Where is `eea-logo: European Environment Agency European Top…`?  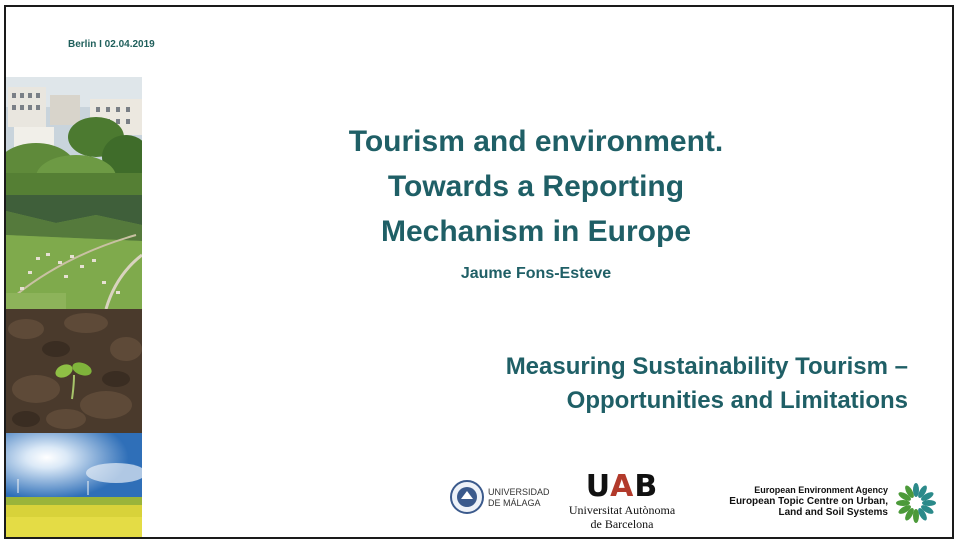
eea-logo: European Environment Agency European Top… is located at coordinates (828, 503).